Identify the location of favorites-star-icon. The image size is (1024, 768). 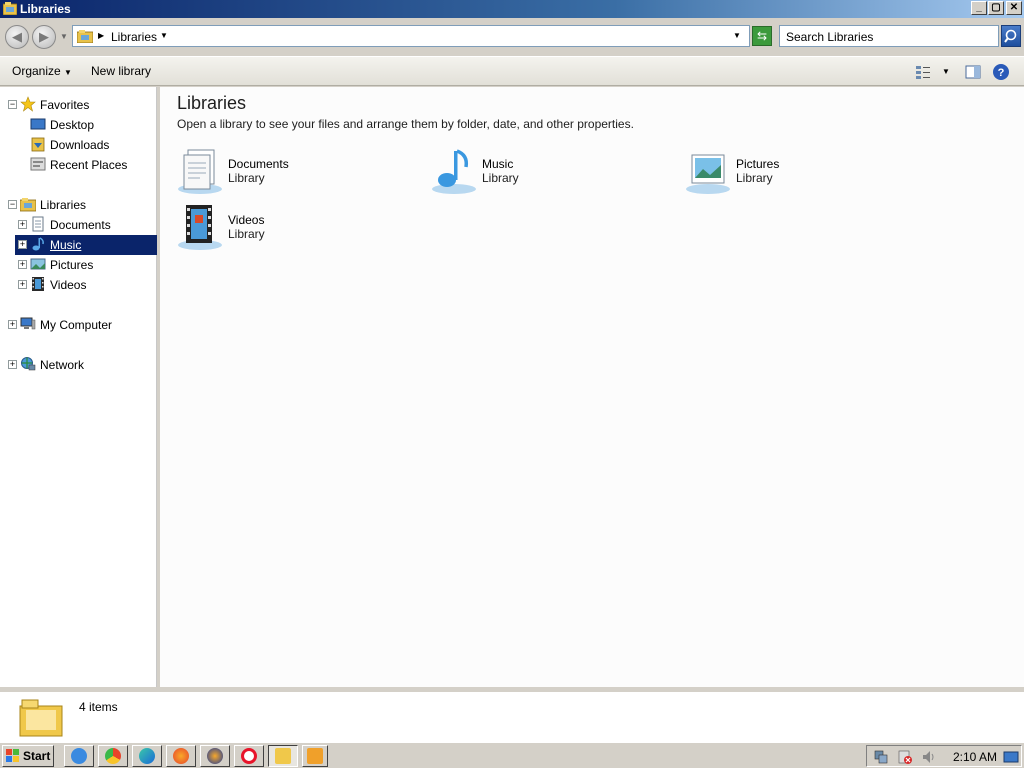
(28, 104).